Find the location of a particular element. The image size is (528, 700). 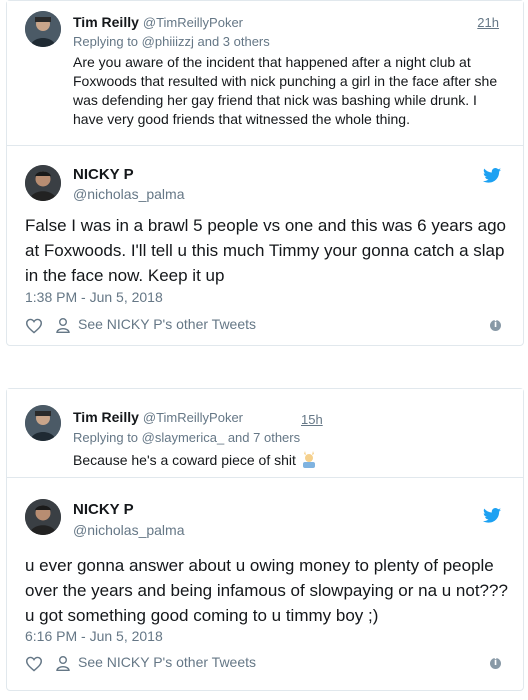

quoted-tweet-text: Because he's a coward piece of shit is located at coordinates (287, 460).